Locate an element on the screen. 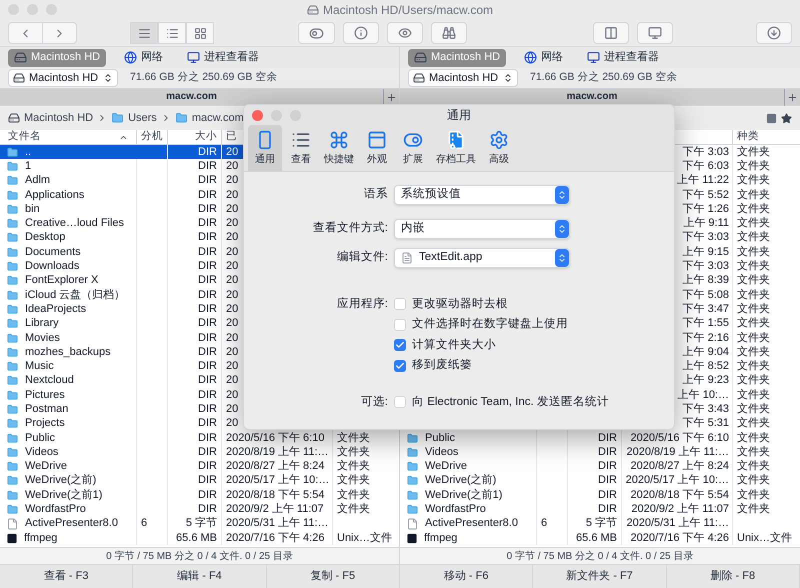 The height and width of the screenshot is (588, 800). grid-icon is located at coordinates (200, 33).